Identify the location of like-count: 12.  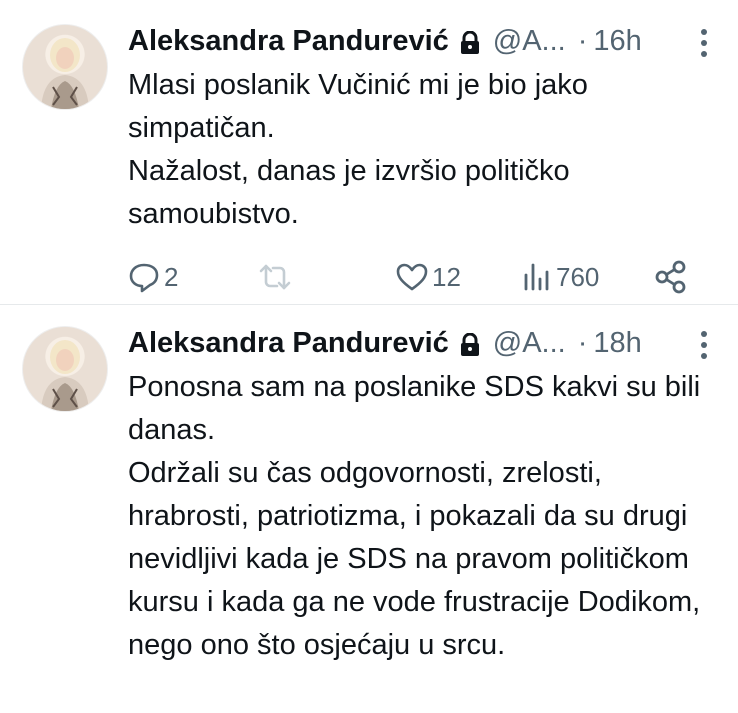
(446, 276).